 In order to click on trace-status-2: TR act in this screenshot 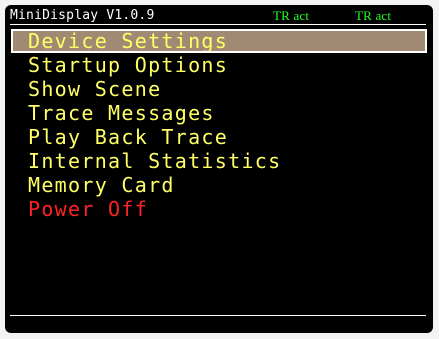, I will do `click(373, 15)`.